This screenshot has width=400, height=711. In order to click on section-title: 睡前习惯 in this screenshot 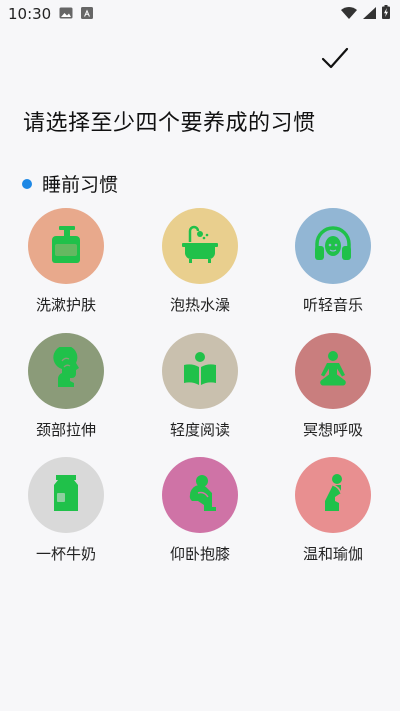, I will do `click(80, 185)`.